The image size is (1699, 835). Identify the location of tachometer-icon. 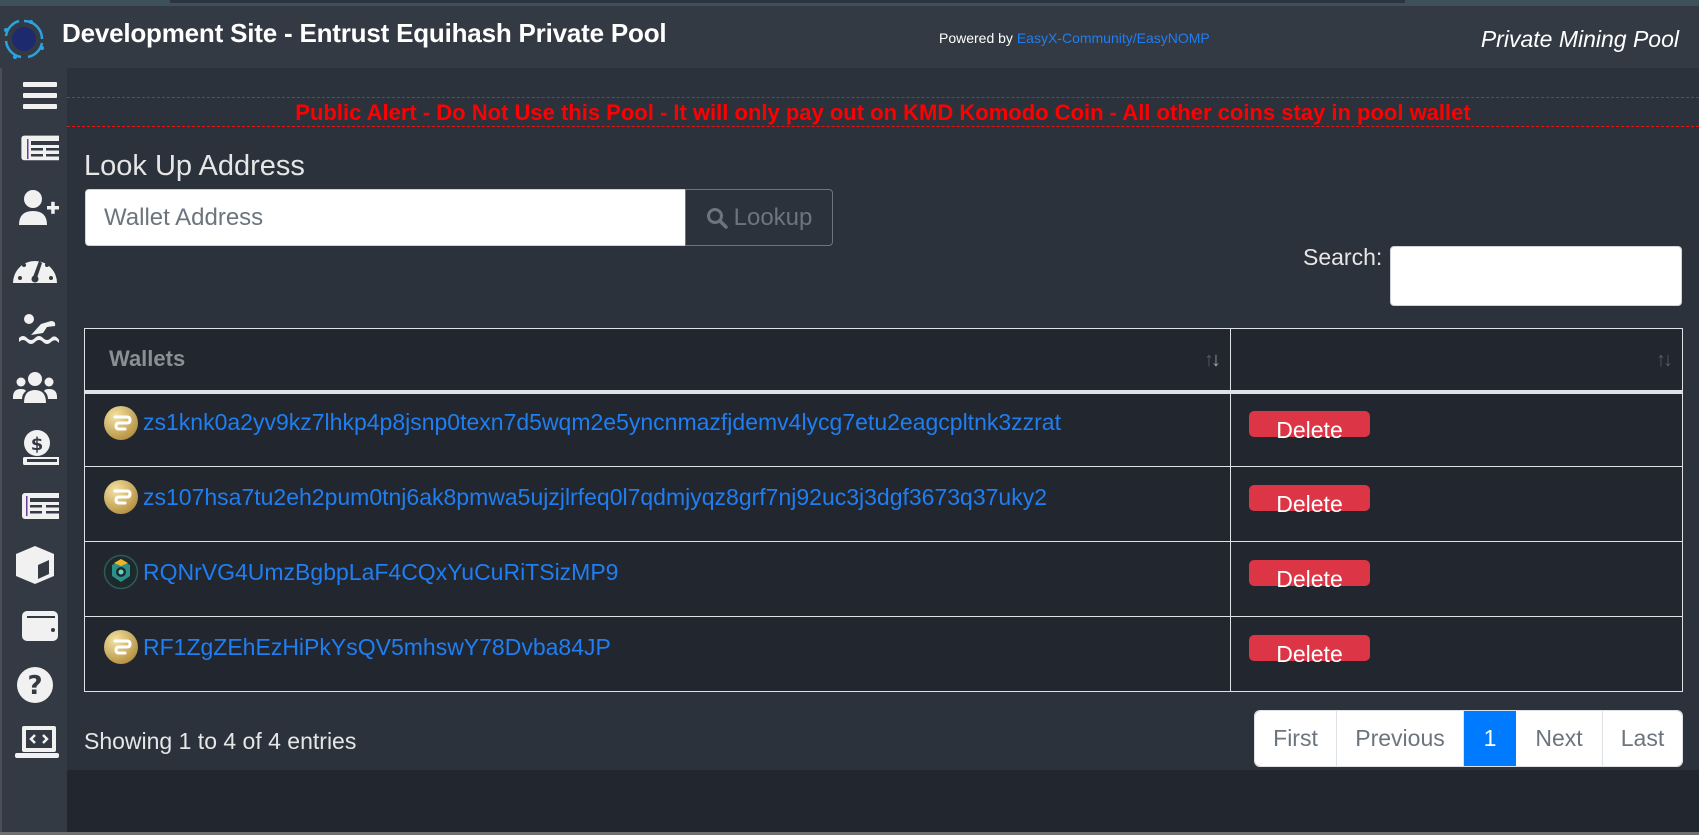
(34, 270).